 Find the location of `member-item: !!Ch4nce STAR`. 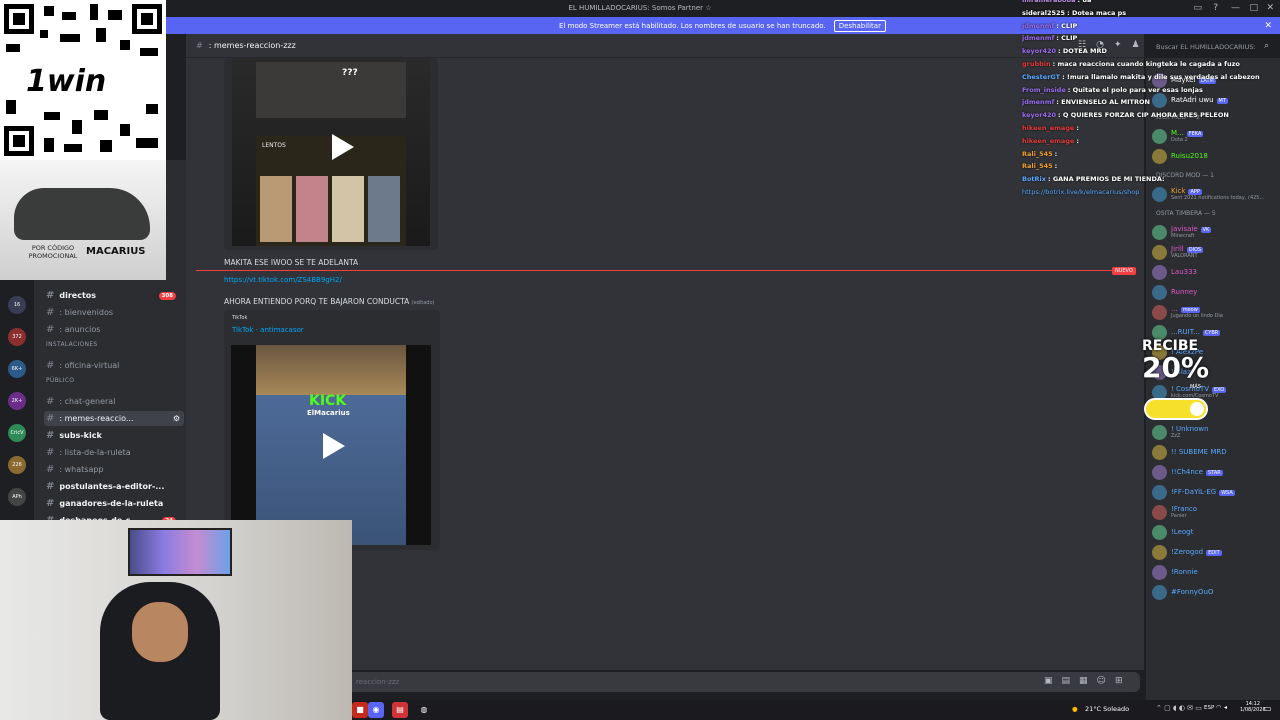

member-item: !!Ch4nce STAR is located at coordinates (1216, 472).